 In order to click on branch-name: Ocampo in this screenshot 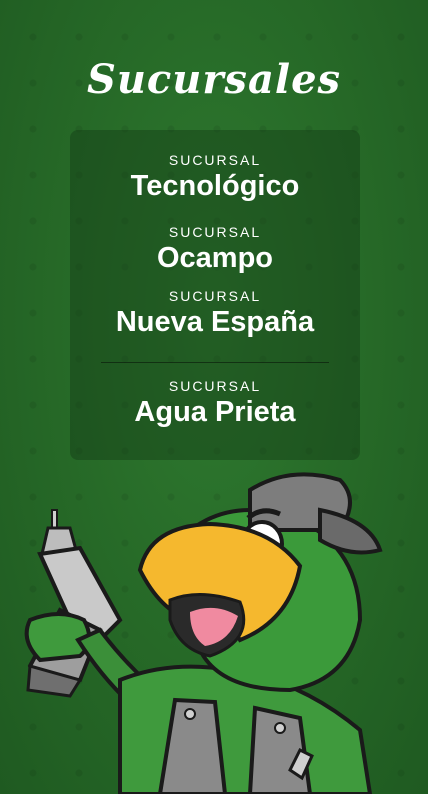, I will do `click(215, 258)`.